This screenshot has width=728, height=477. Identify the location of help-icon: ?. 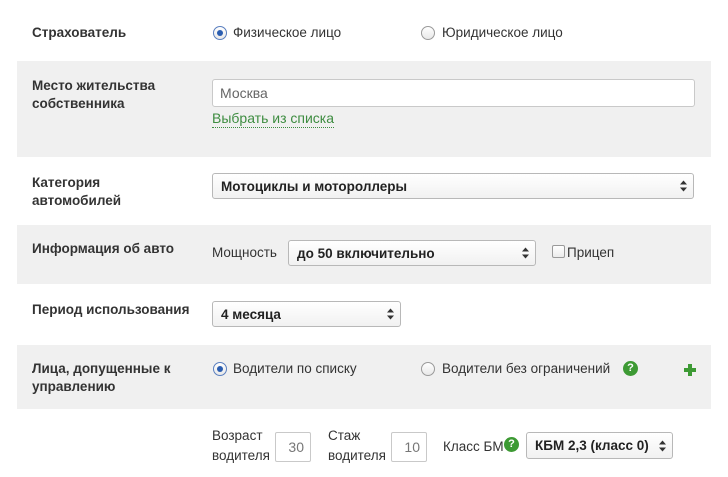
(630, 368).